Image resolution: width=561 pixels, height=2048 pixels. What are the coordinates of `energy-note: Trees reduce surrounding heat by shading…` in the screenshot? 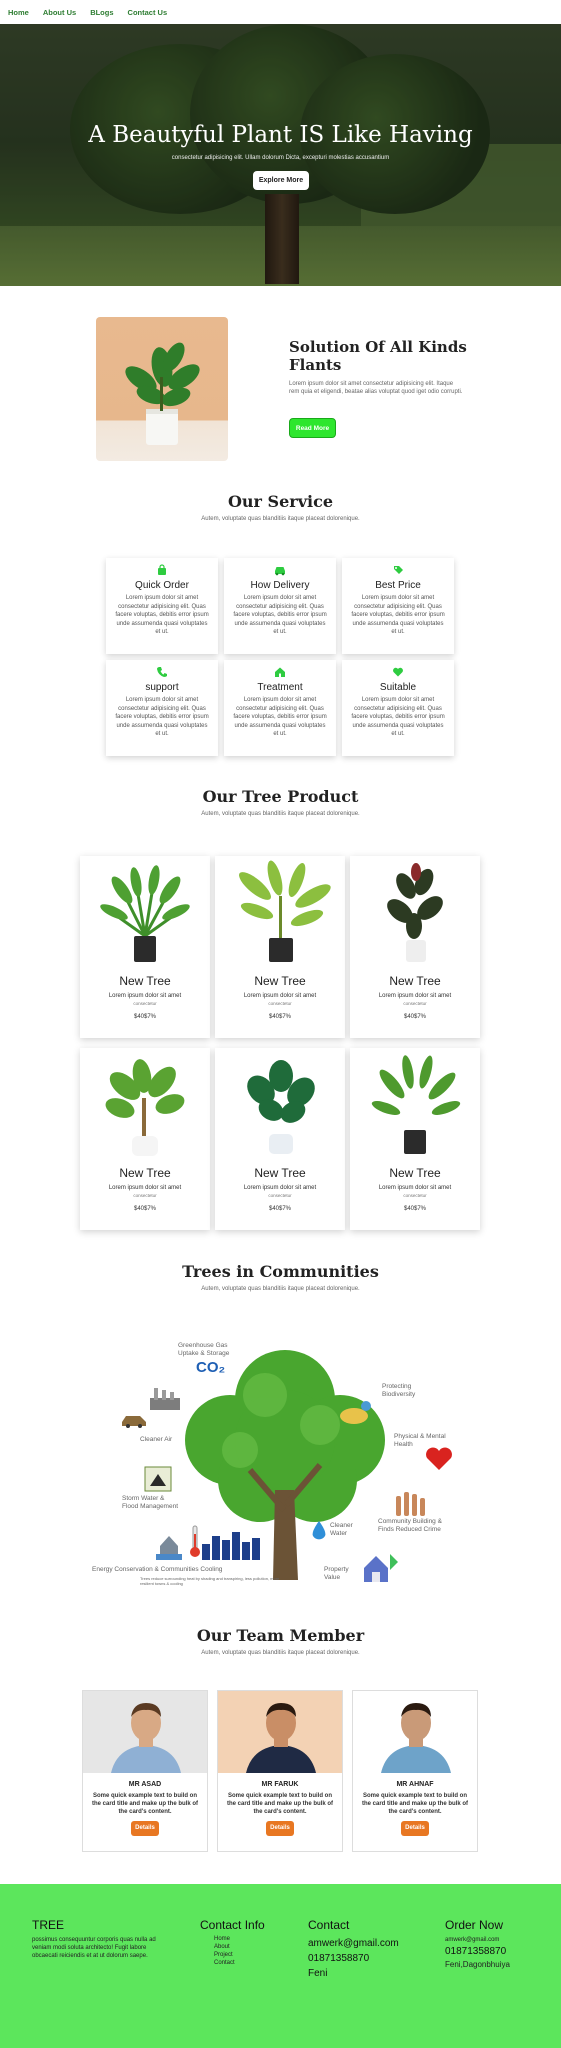 It's located at (210, 1581).